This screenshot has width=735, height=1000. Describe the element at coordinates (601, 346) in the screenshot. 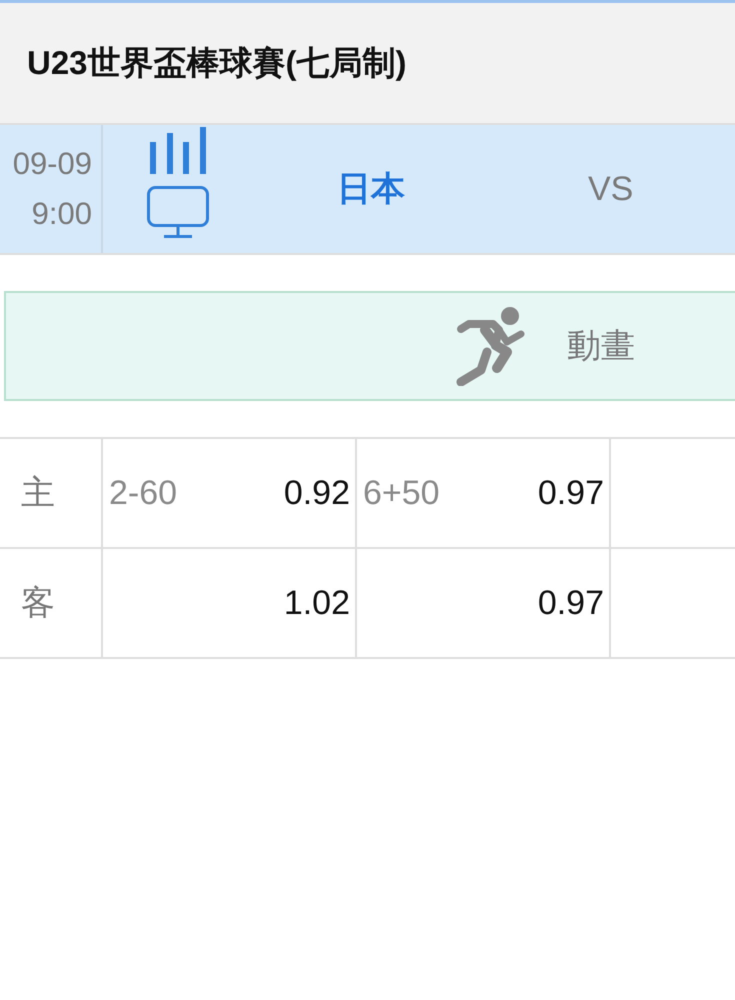

I see `animation-label: 動畫` at that location.